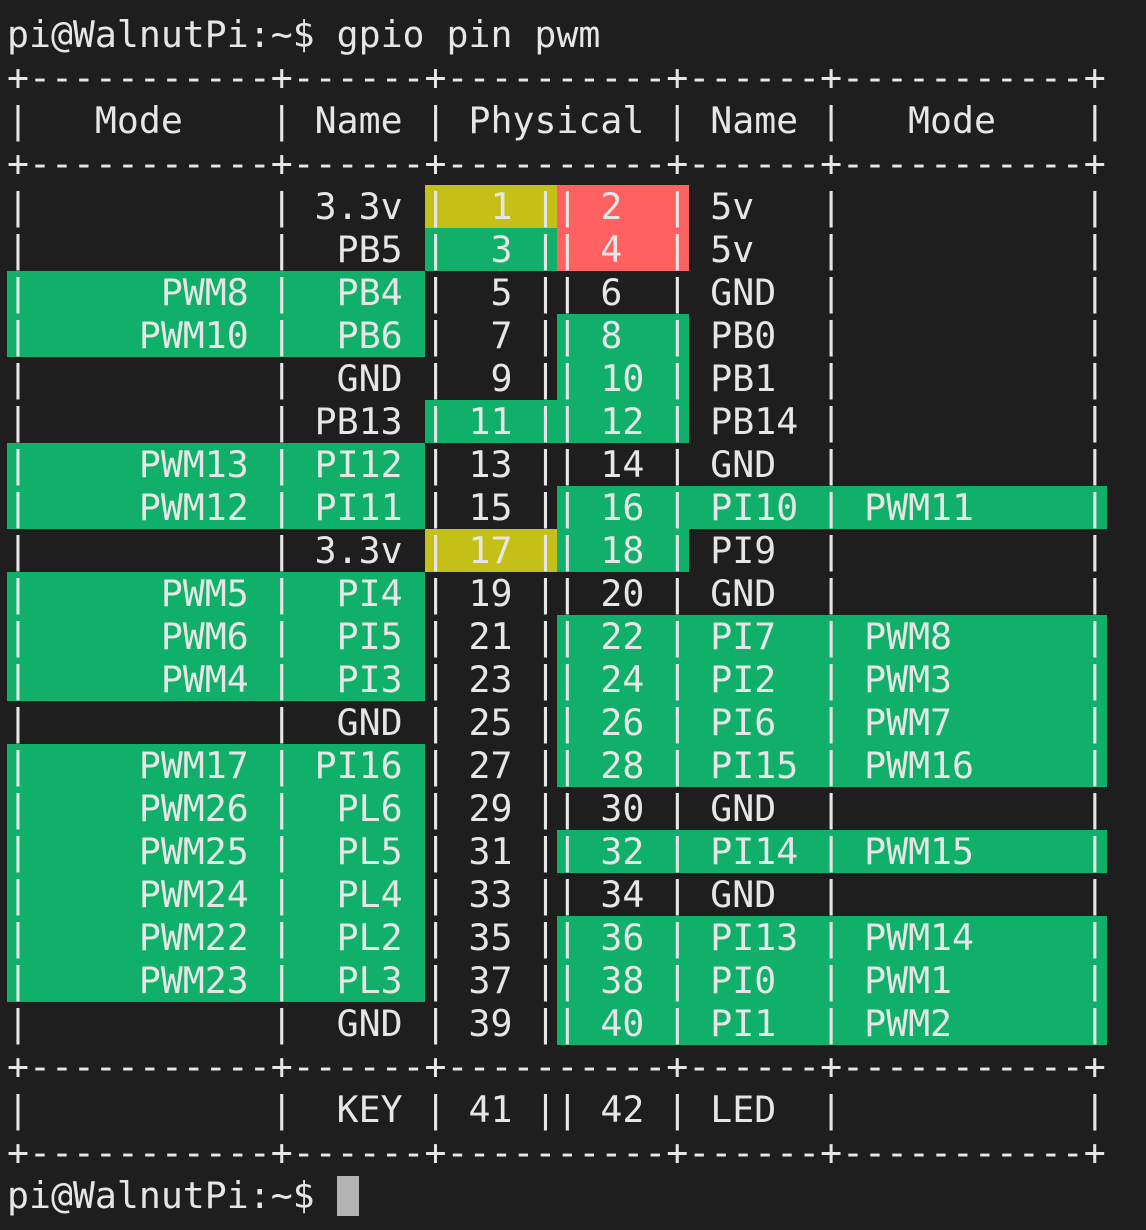  What do you see at coordinates (183, 1195) in the screenshot?
I see `command-line: pi@WalnutPi:~$` at bounding box center [183, 1195].